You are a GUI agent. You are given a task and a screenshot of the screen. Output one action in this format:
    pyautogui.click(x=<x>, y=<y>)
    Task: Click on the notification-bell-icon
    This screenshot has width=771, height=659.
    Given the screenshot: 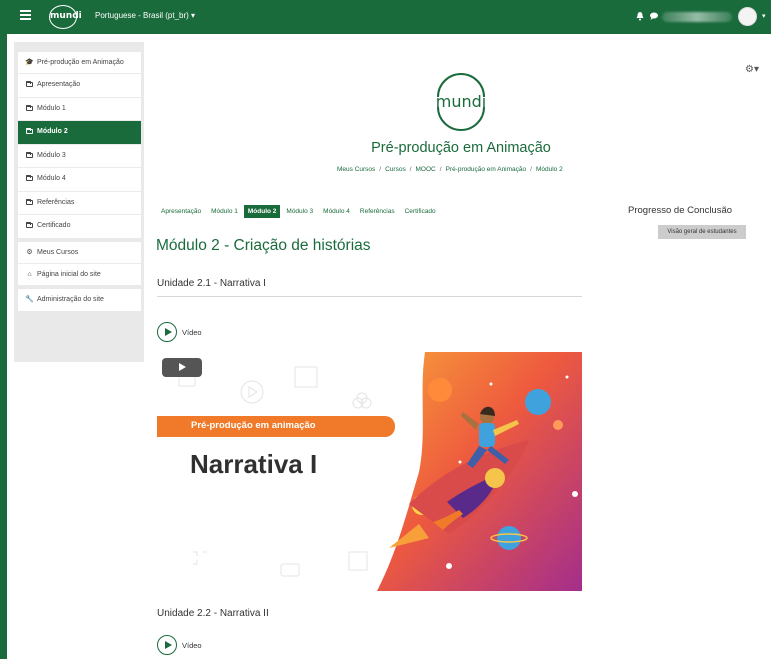 What is the action you would take?
    pyautogui.click(x=640, y=16)
    